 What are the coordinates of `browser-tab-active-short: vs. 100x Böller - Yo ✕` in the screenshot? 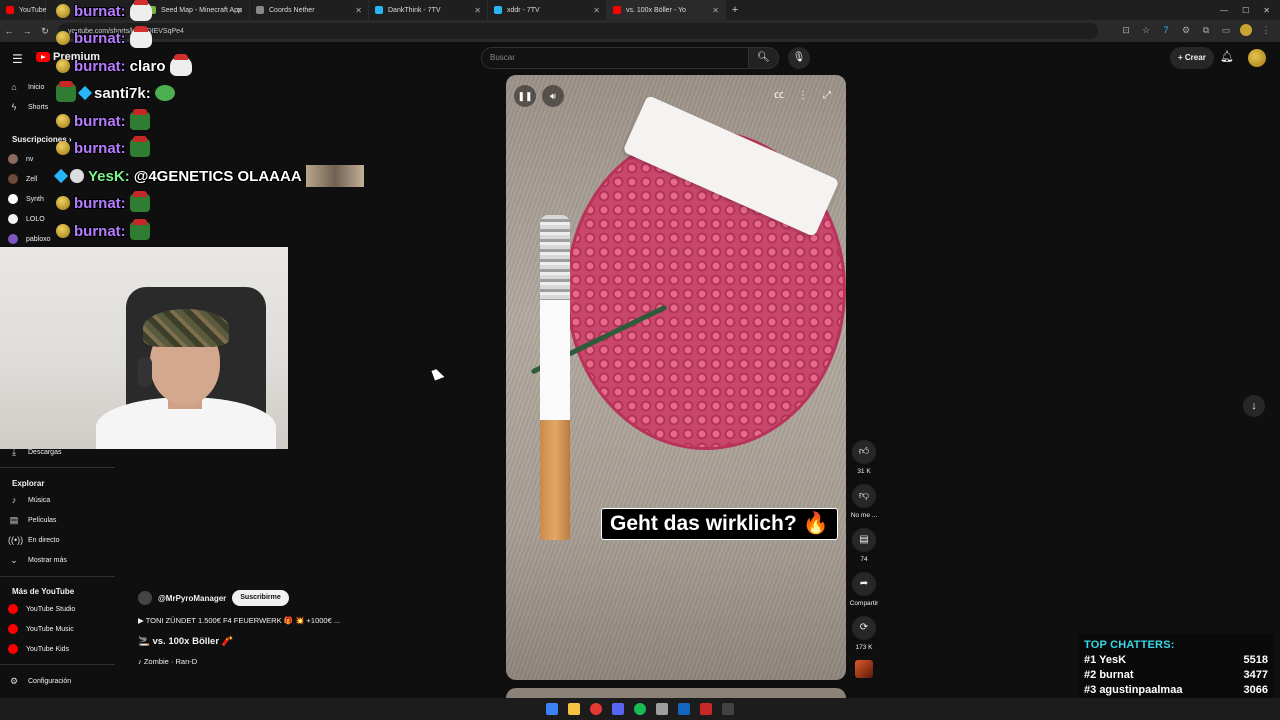 It's located at (666, 10).